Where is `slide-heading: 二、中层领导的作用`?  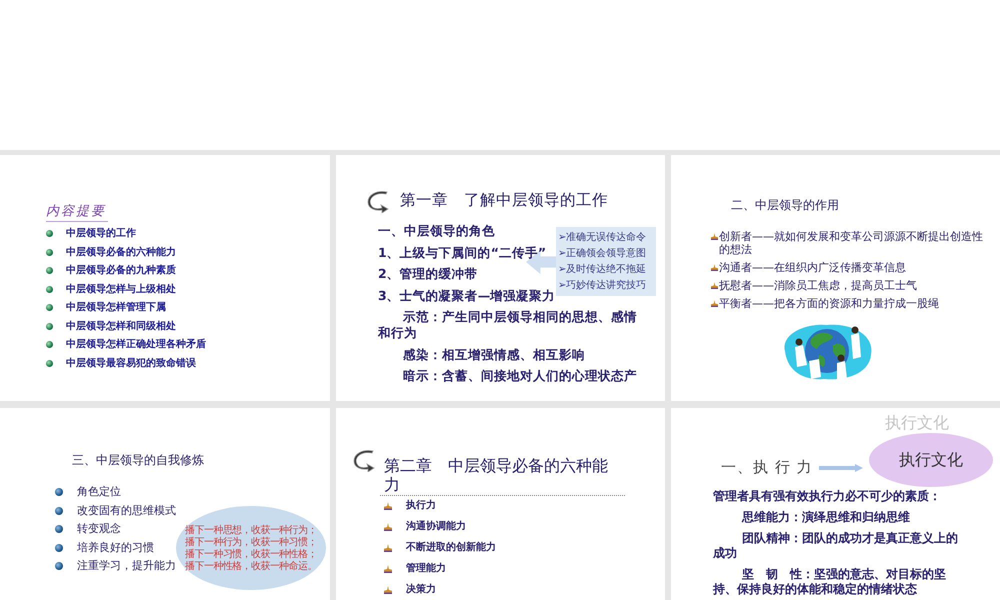
slide-heading: 二、中层领导的作用 is located at coordinates (785, 205).